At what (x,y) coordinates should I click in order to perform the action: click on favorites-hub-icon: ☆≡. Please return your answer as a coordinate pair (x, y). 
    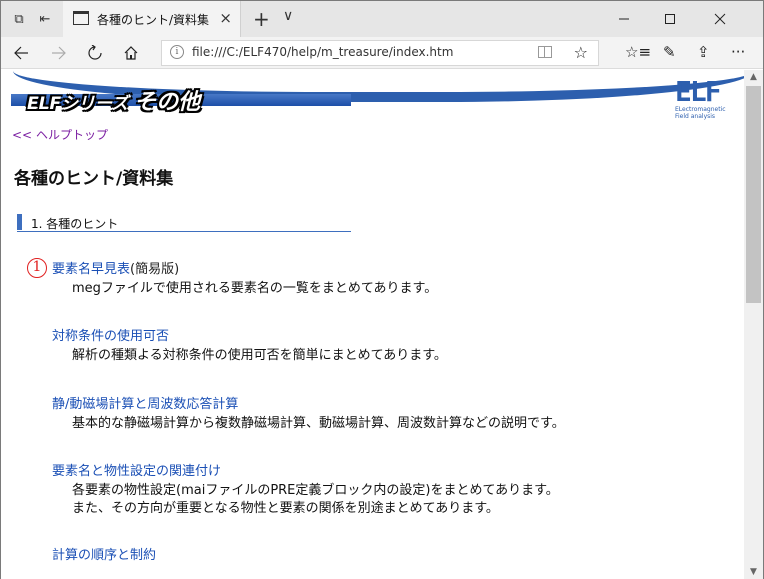
    Looking at the image, I should click on (638, 52).